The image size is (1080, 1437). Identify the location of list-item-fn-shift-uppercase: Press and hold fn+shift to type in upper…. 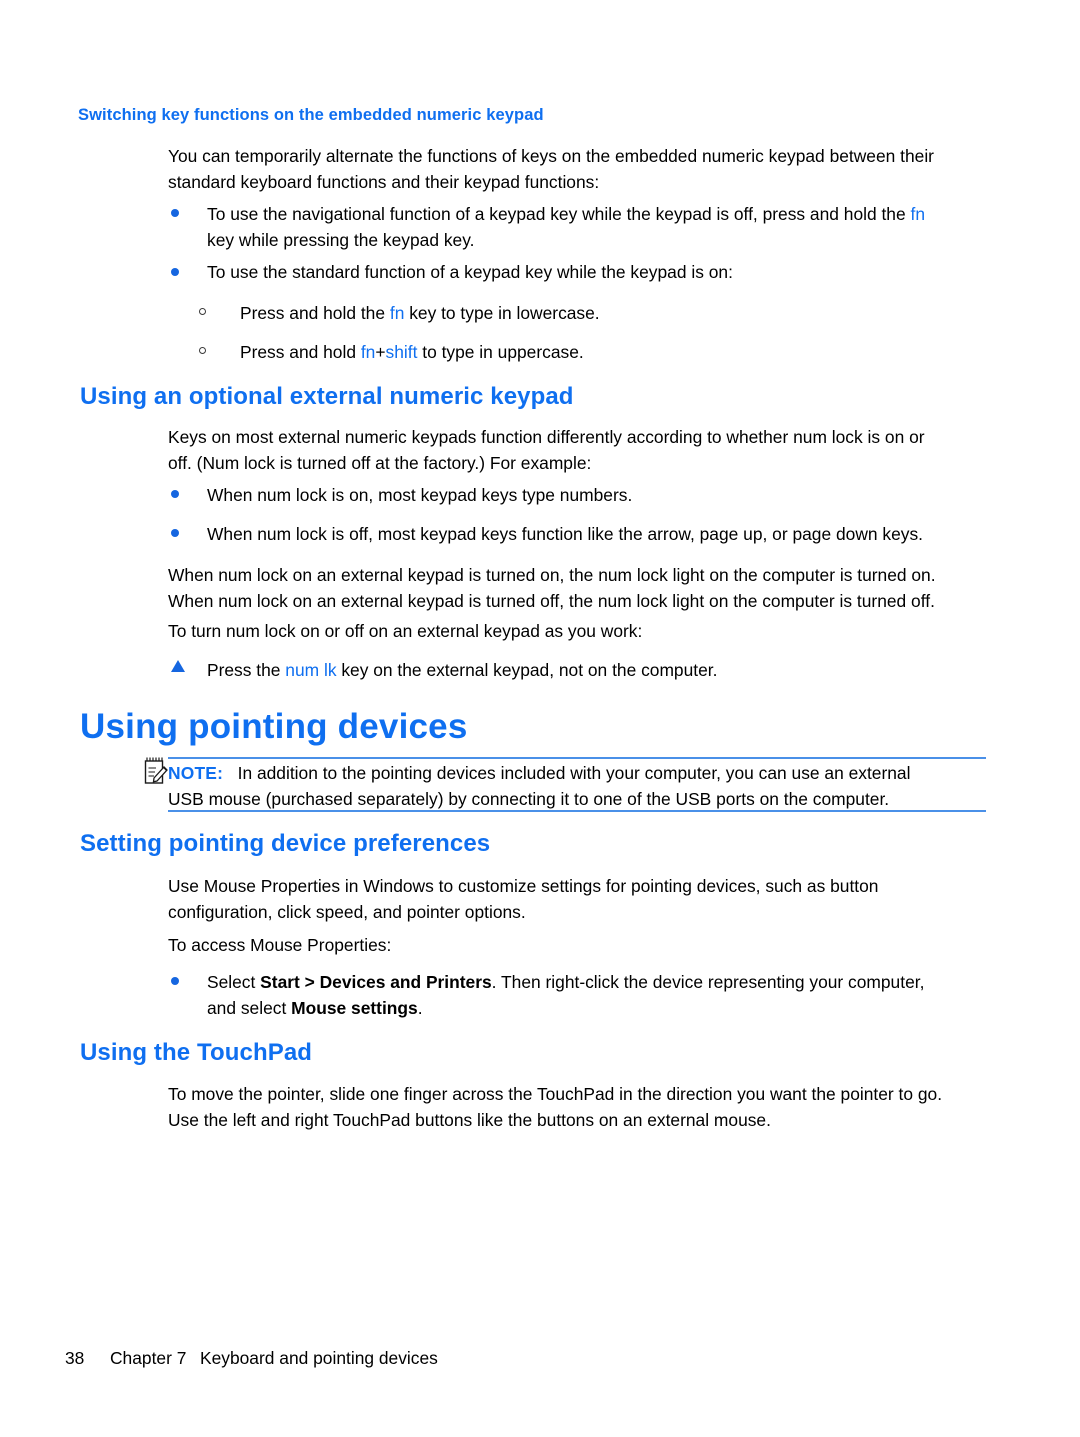
(620, 352).